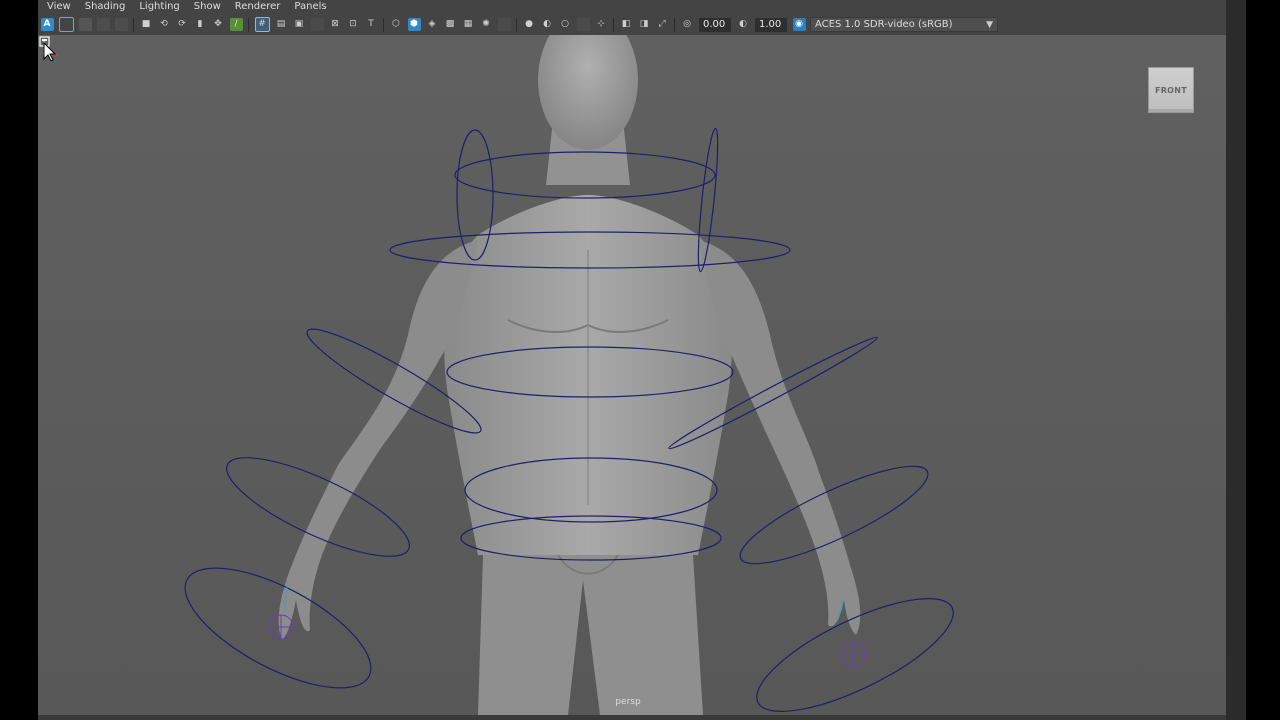 The height and width of the screenshot is (720, 1280). Describe the element at coordinates (281, 24) in the screenshot. I see `film-gate-icon: ▤` at that location.